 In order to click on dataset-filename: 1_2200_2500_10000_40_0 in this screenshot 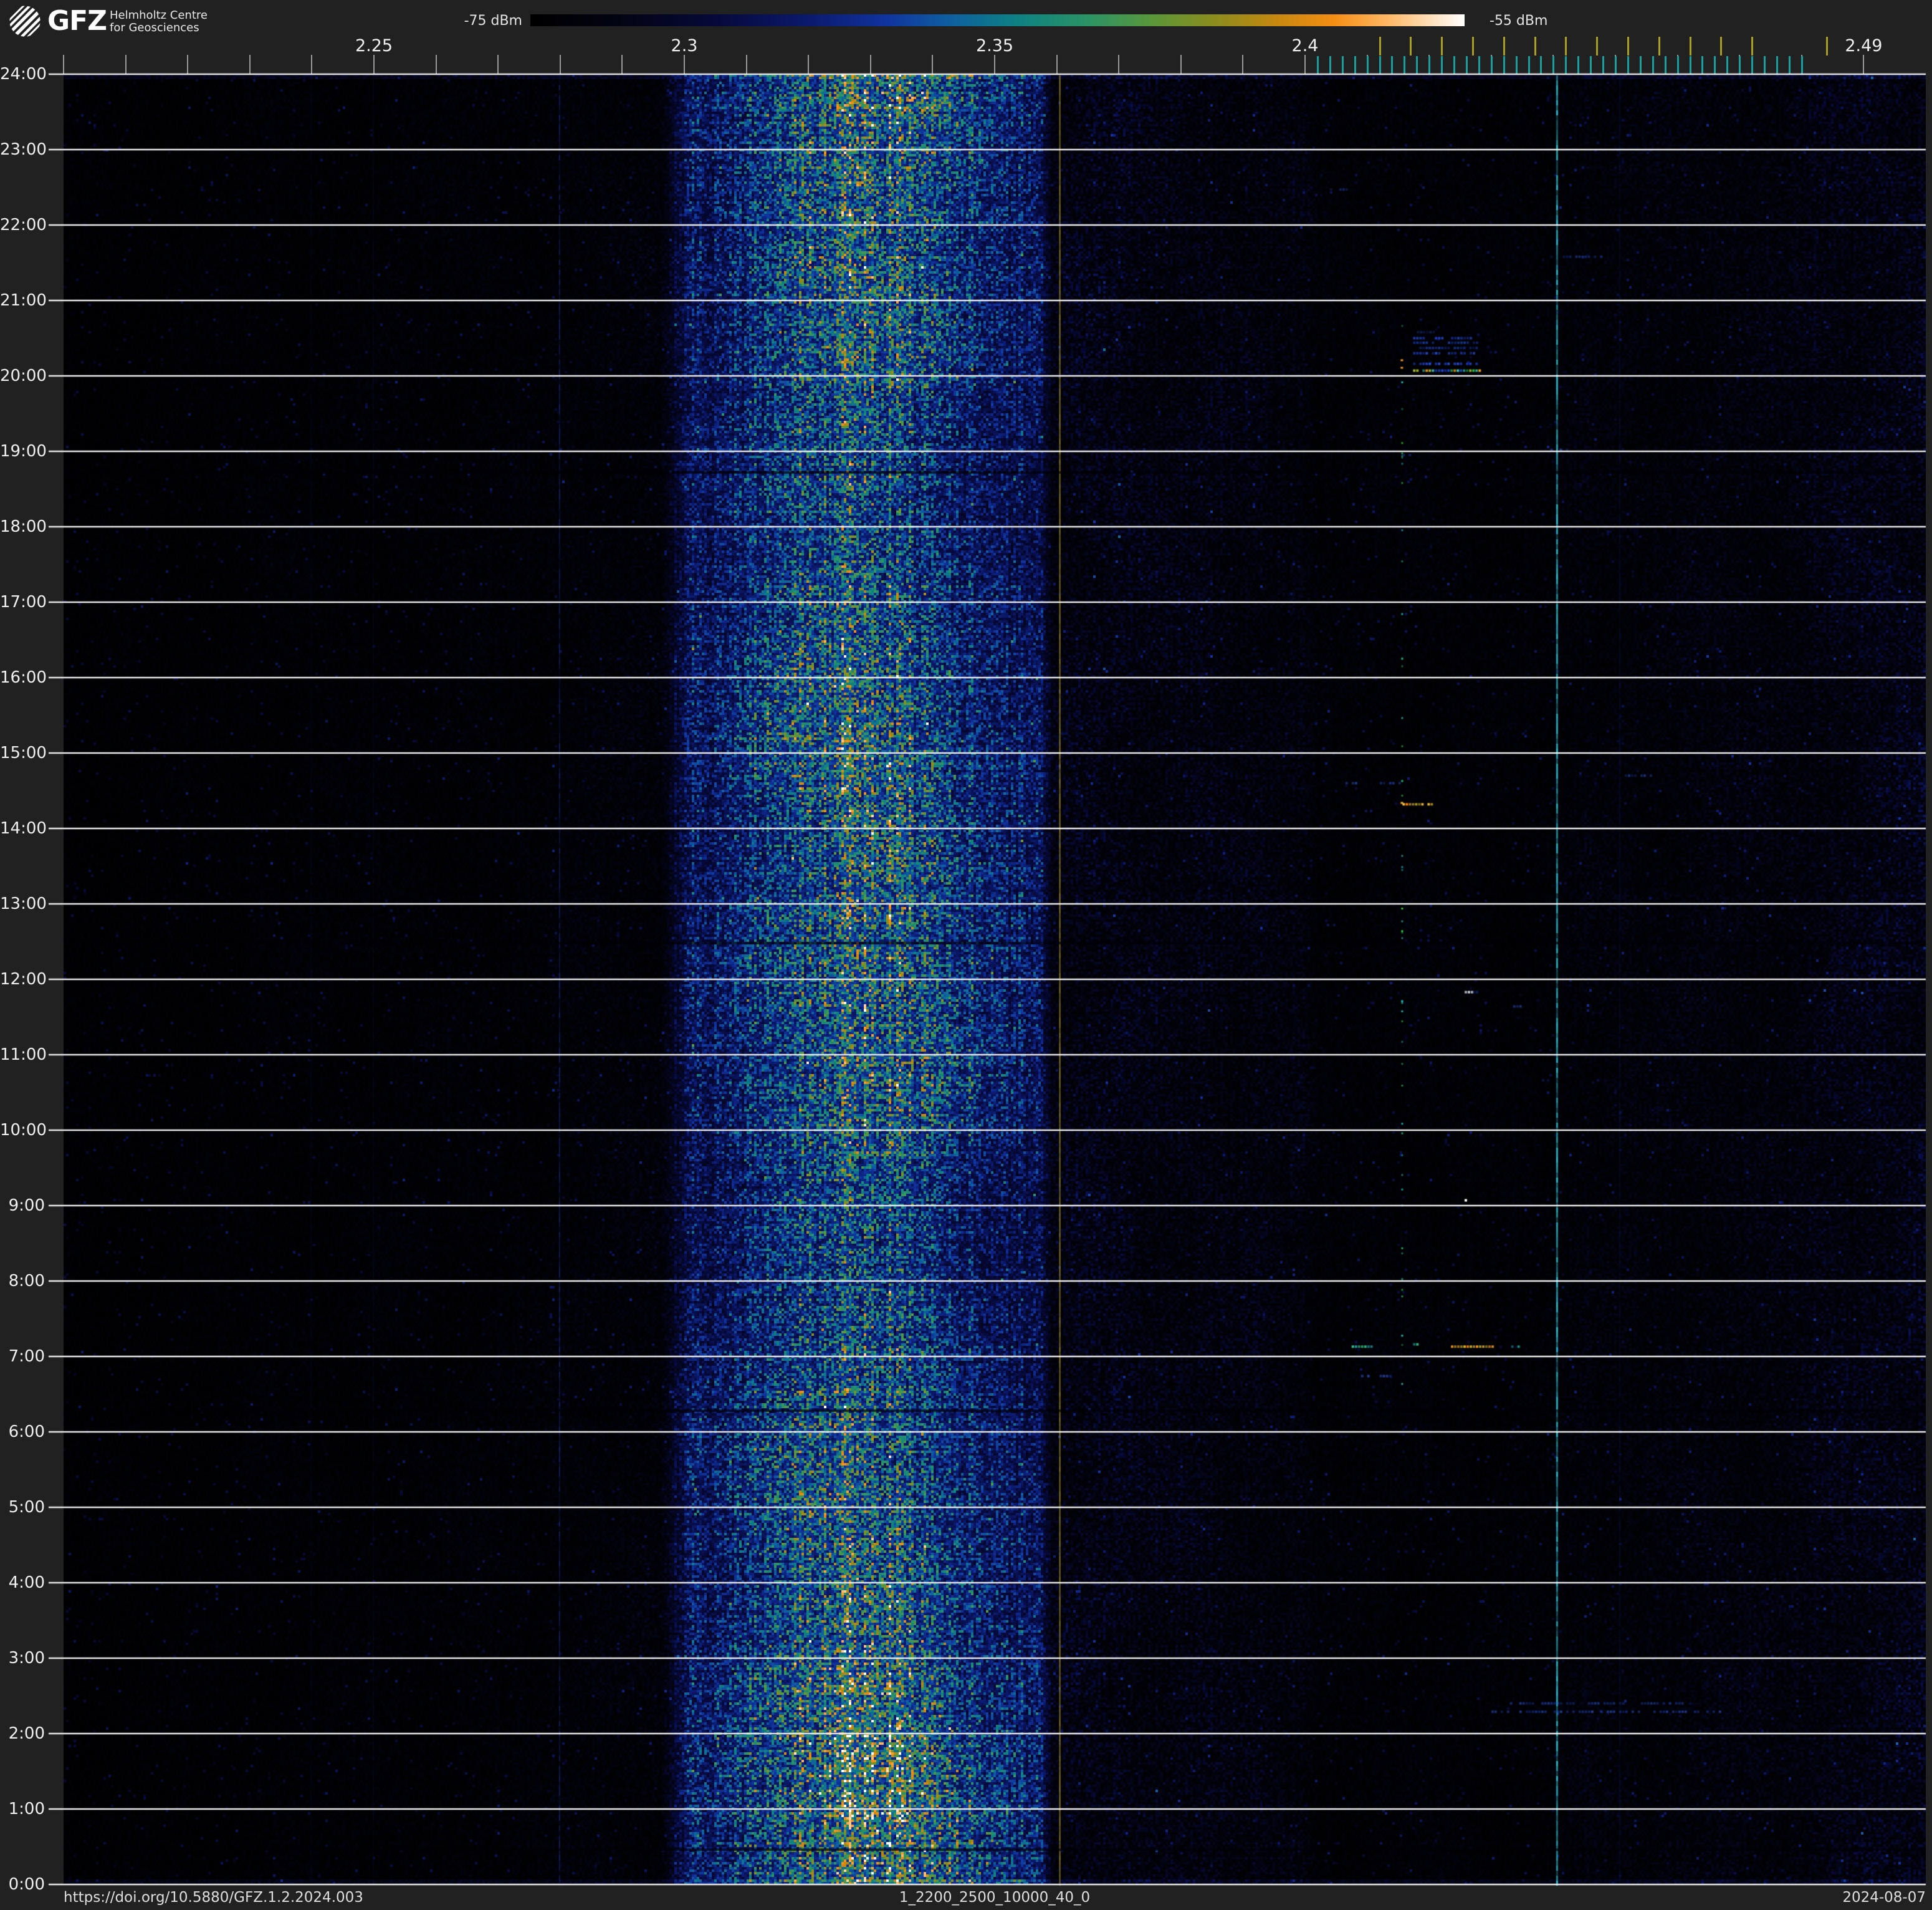, I will do `click(995, 1897)`.